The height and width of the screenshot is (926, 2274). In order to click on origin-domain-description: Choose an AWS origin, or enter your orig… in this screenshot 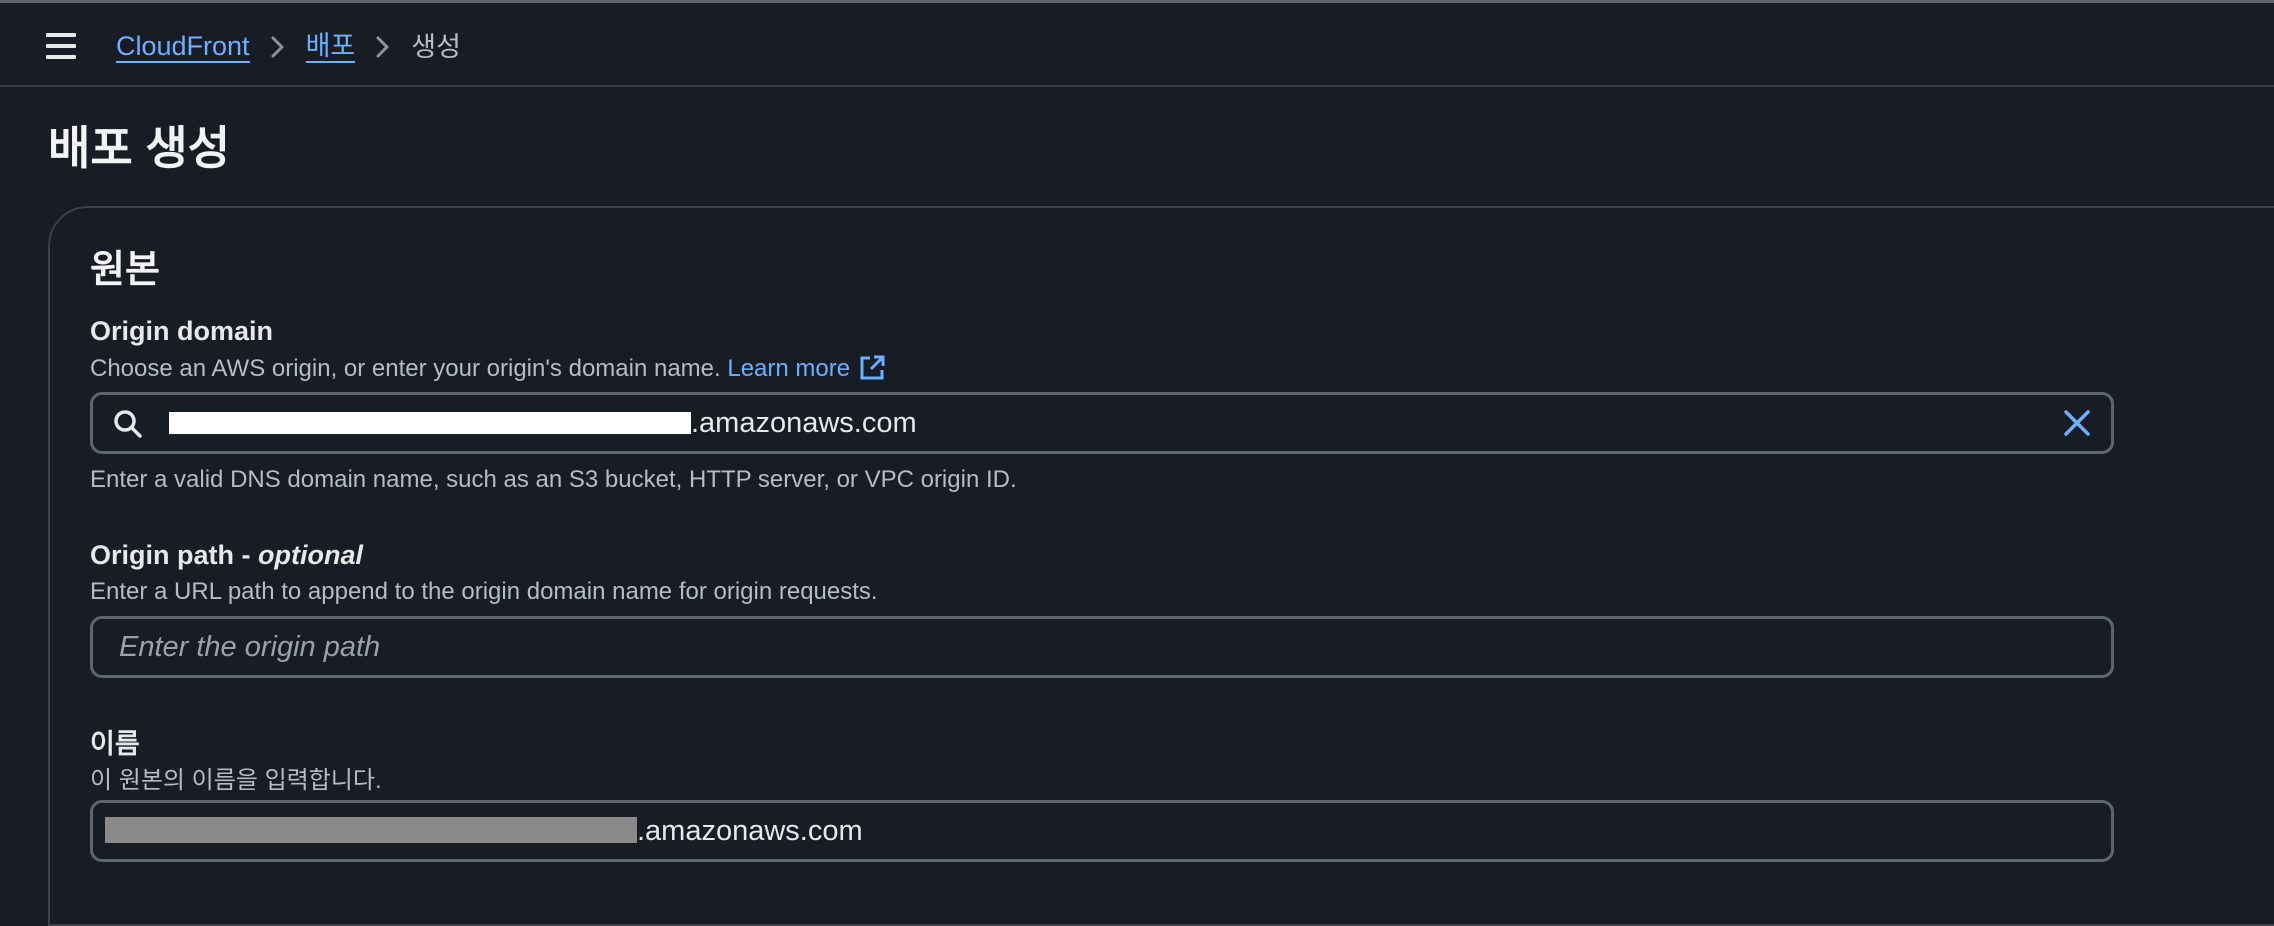, I will do `click(488, 368)`.